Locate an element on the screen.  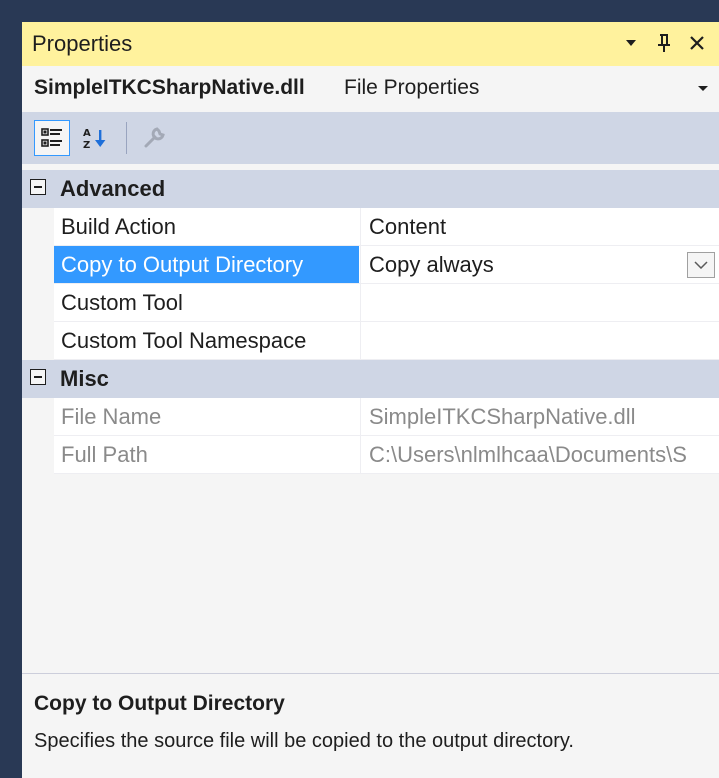
property-name: Custom Tool Namespace is located at coordinates (184, 340).